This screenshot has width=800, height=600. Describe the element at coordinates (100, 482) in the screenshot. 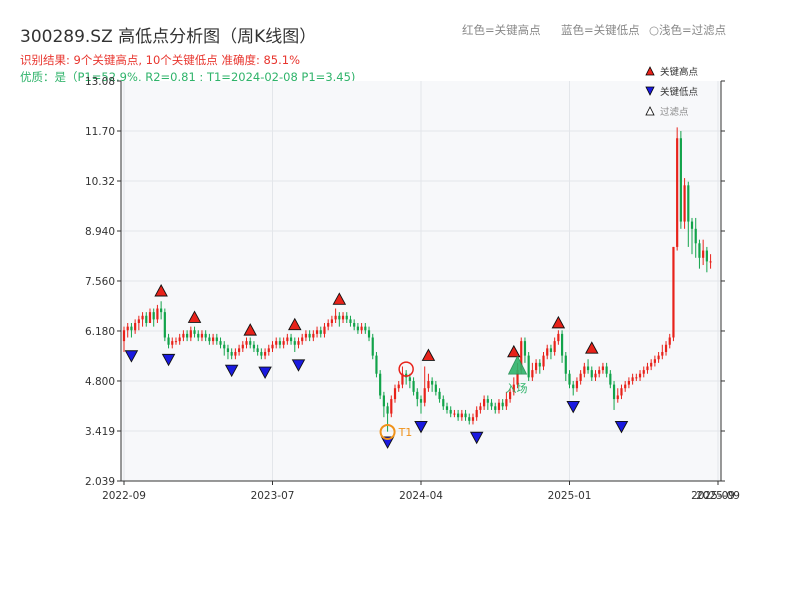

I see `y-tick-label: 2.039` at that location.